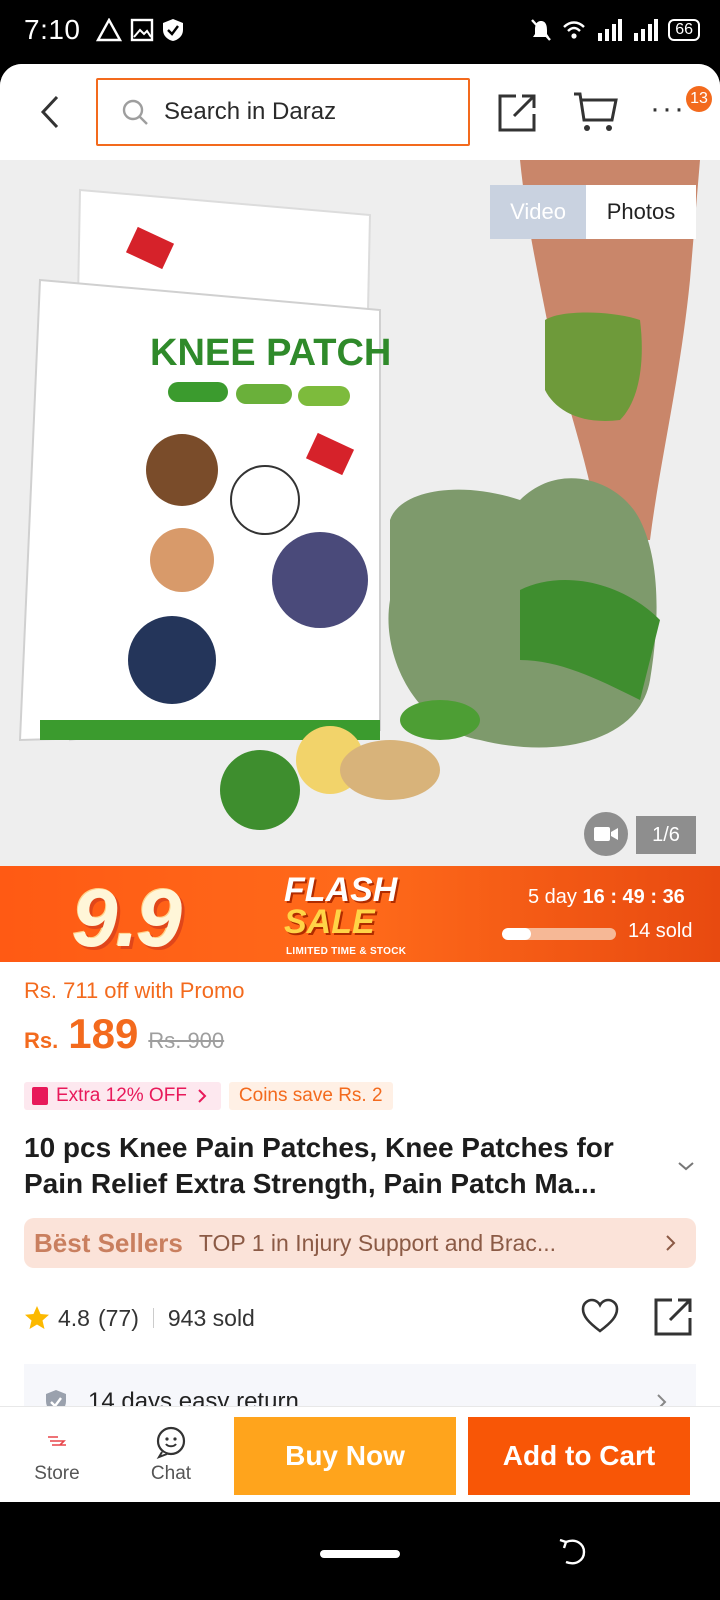 Image resolution: width=720 pixels, height=1600 pixels. What do you see at coordinates (633, 897) in the screenshot?
I see `countdown-minutes: 49` at bounding box center [633, 897].